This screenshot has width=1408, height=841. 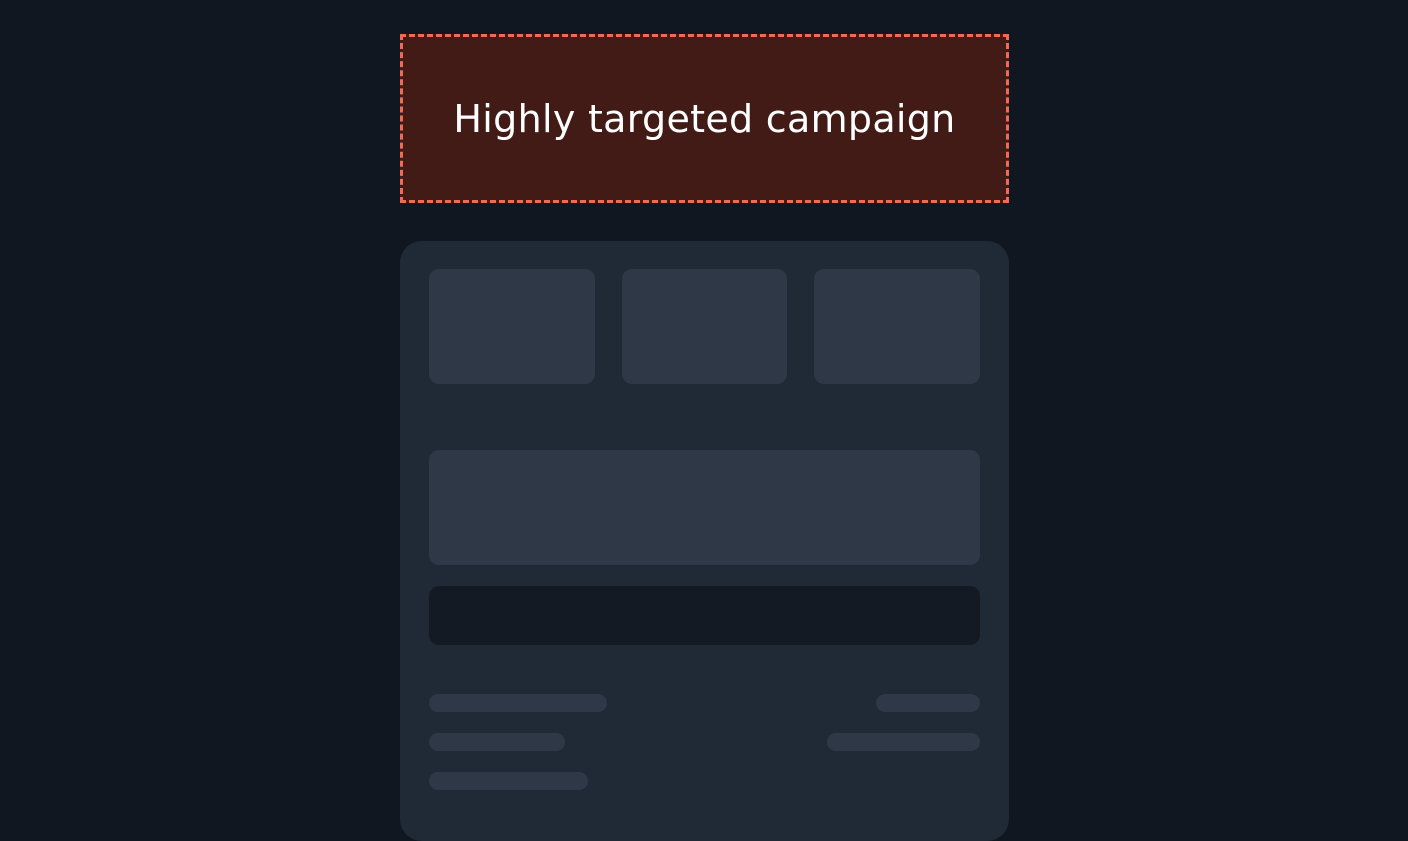 I want to click on skeleton-wide-block, so click(x=704, y=507).